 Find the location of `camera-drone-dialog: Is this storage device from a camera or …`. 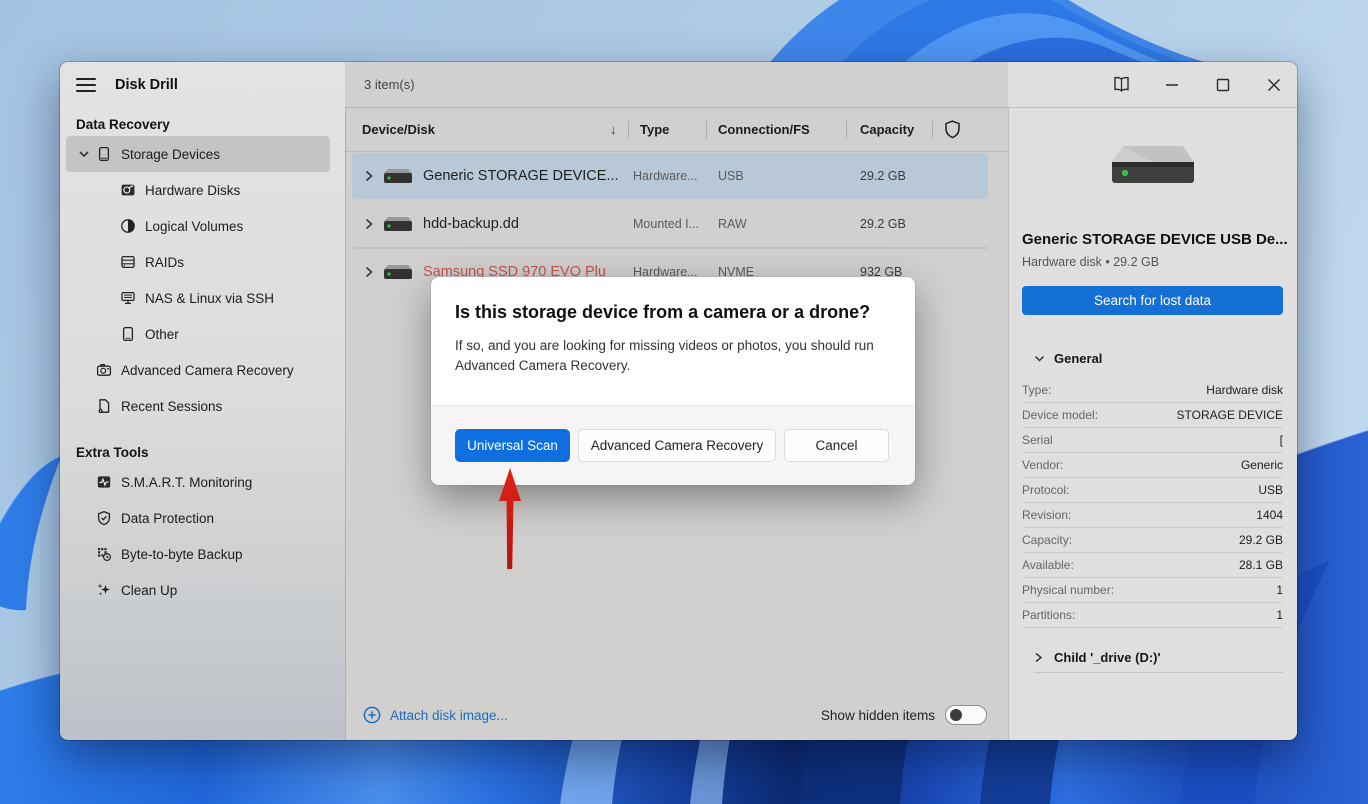

camera-drone-dialog: Is this storage device from a camera or … is located at coordinates (673, 381).